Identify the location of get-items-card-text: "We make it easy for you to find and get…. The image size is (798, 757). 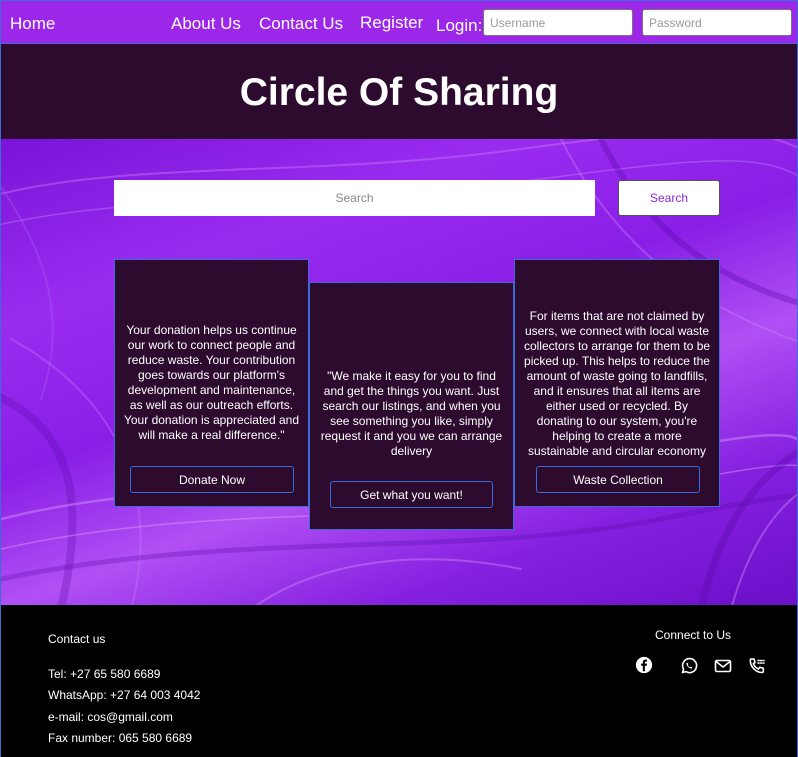
(411, 413).